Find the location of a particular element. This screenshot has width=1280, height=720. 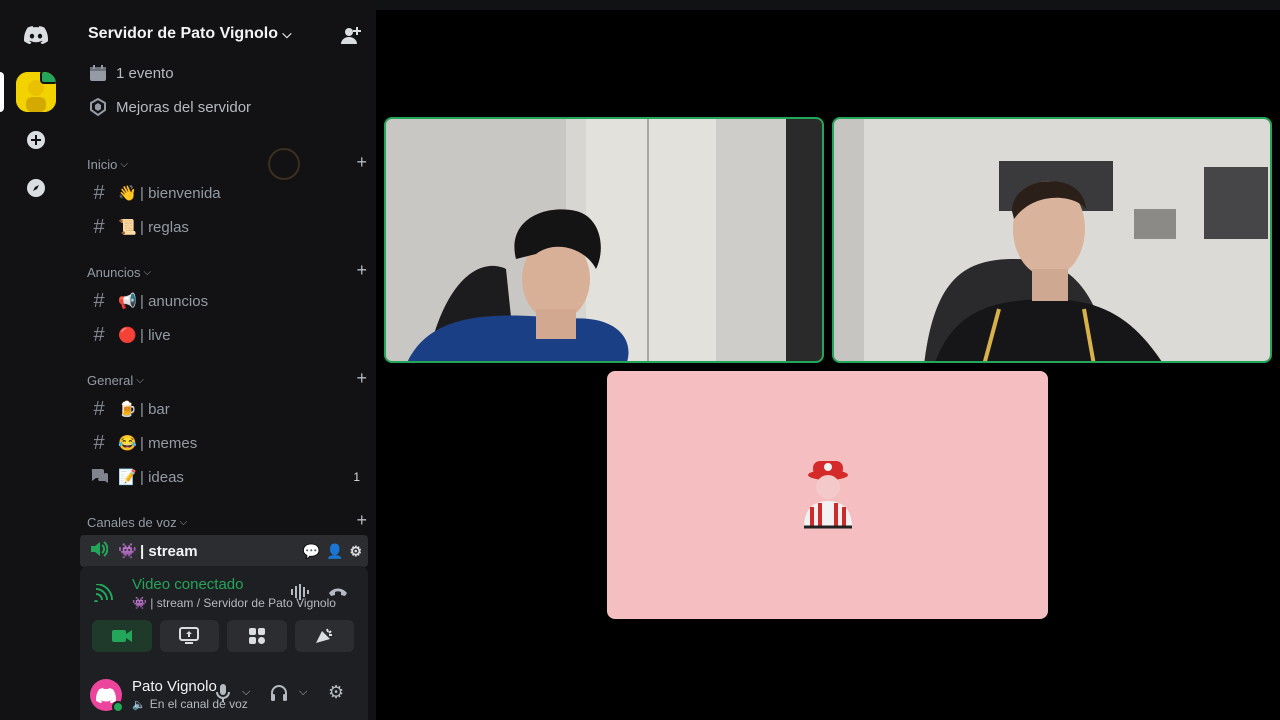

hang-up-icon is located at coordinates (338, 592).